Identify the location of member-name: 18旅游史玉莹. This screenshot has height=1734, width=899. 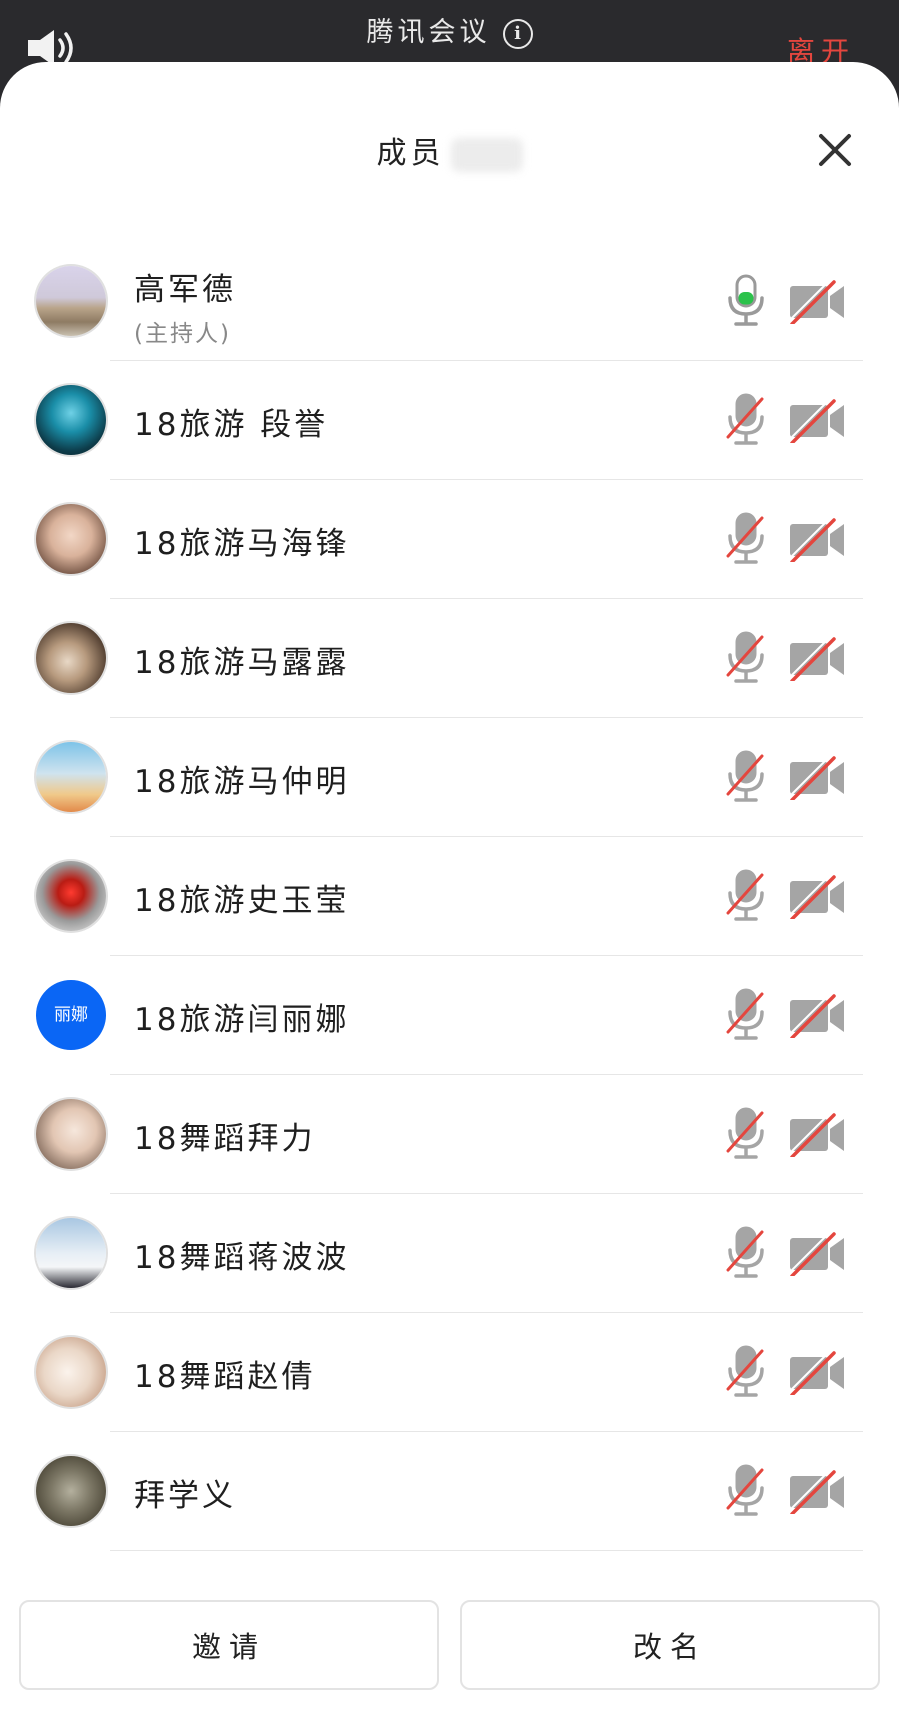
(242, 901).